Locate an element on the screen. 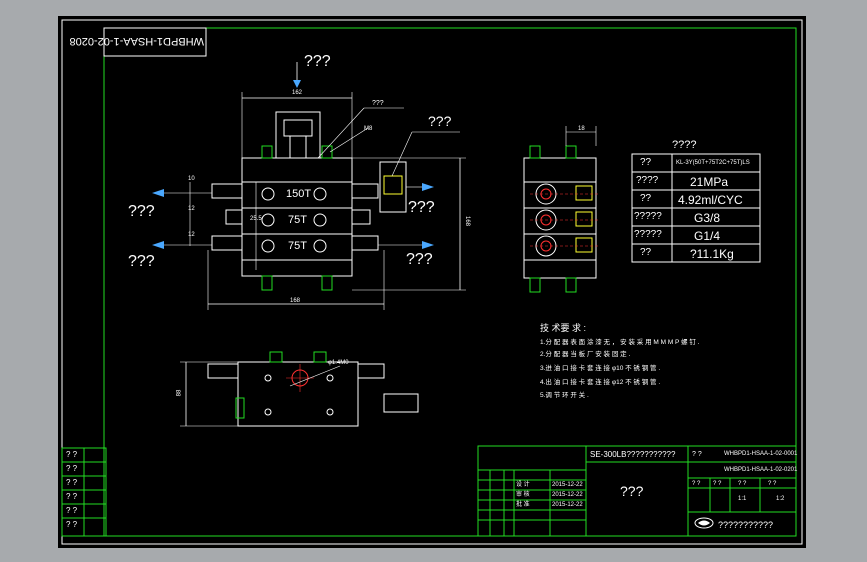  title-code-2: WHBPD1-HSAA-1-02-0201 is located at coordinates (761, 470).